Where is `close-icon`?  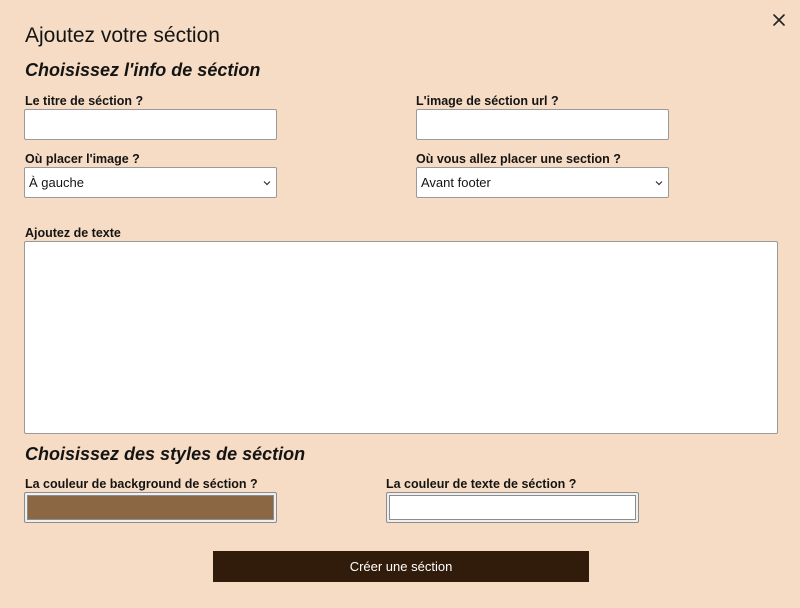 close-icon is located at coordinates (779, 20).